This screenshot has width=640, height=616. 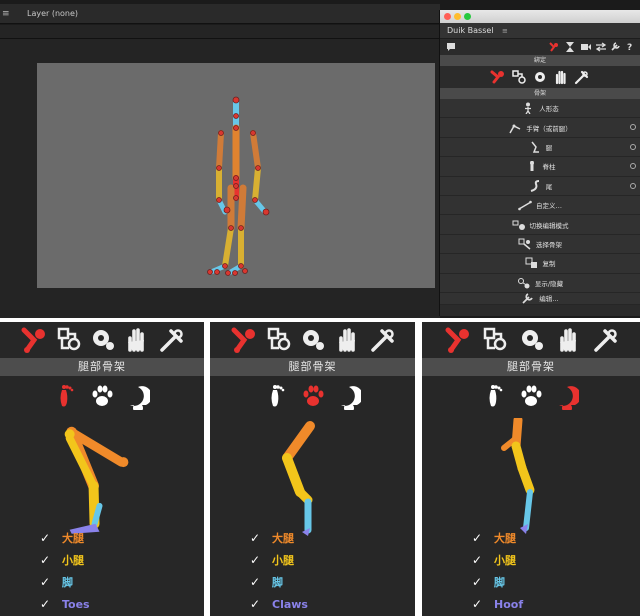 What do you see at coordinates (447, 16) in the screenshot?
I see `close-window-button` at bounding box center [447, 16].